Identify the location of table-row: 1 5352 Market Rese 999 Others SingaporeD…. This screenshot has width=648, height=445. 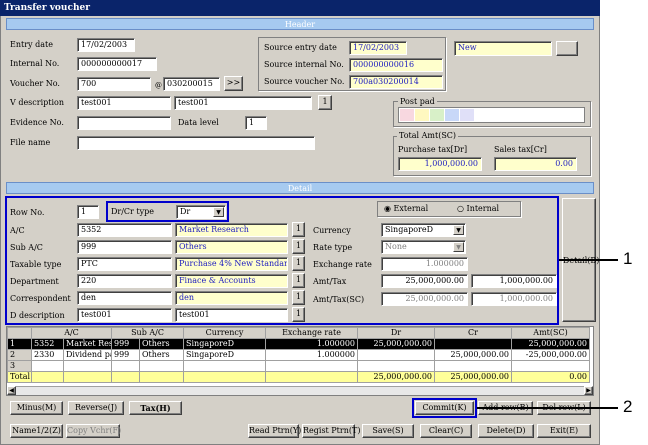
(299, 344).